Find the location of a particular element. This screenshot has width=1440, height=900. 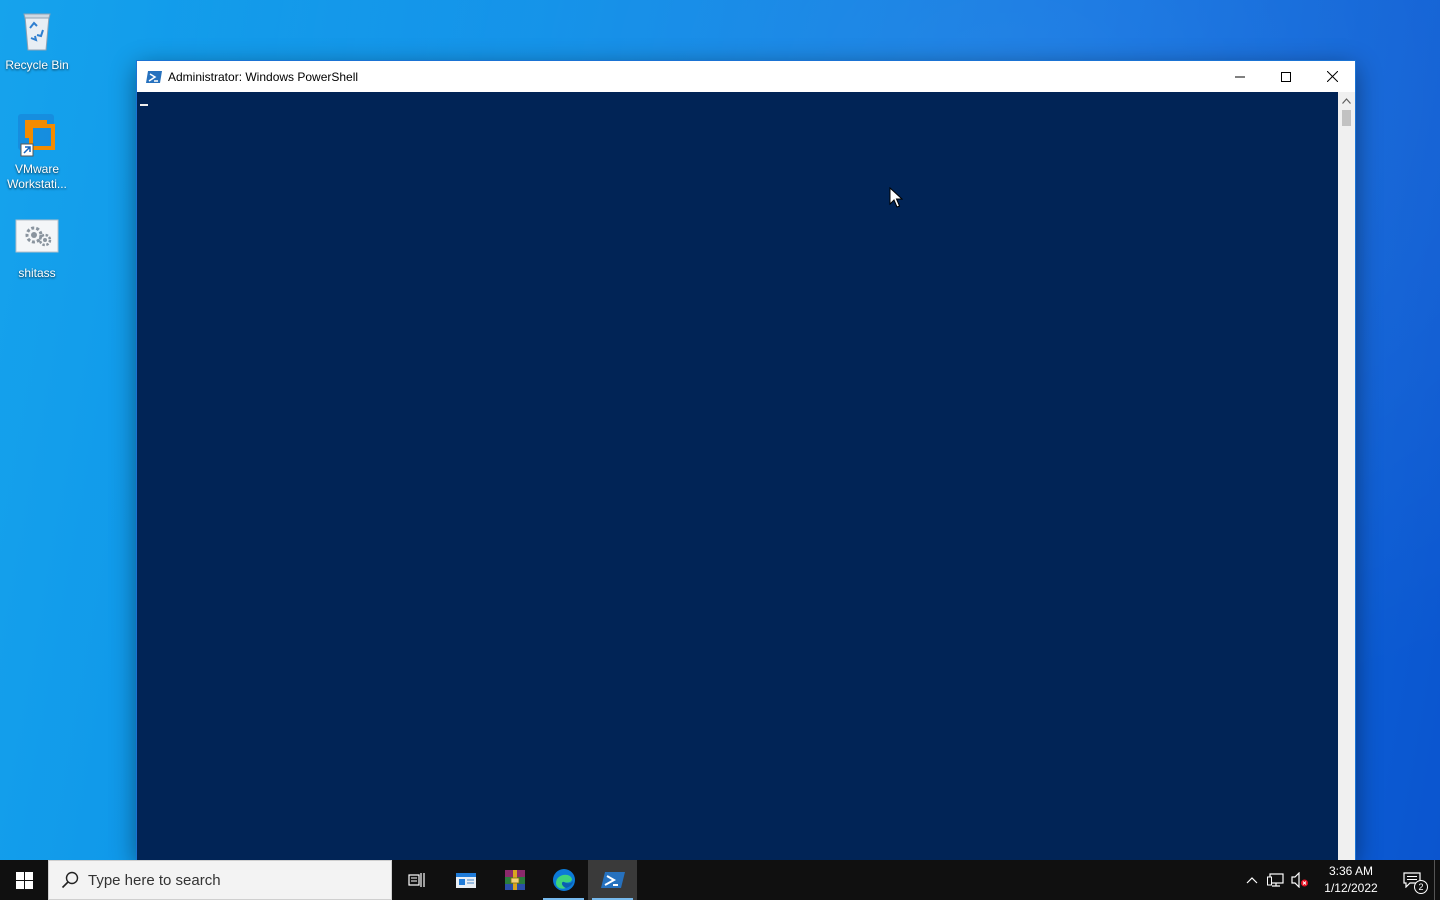

volume-muted-icon is located at coordinates (1299, 880).